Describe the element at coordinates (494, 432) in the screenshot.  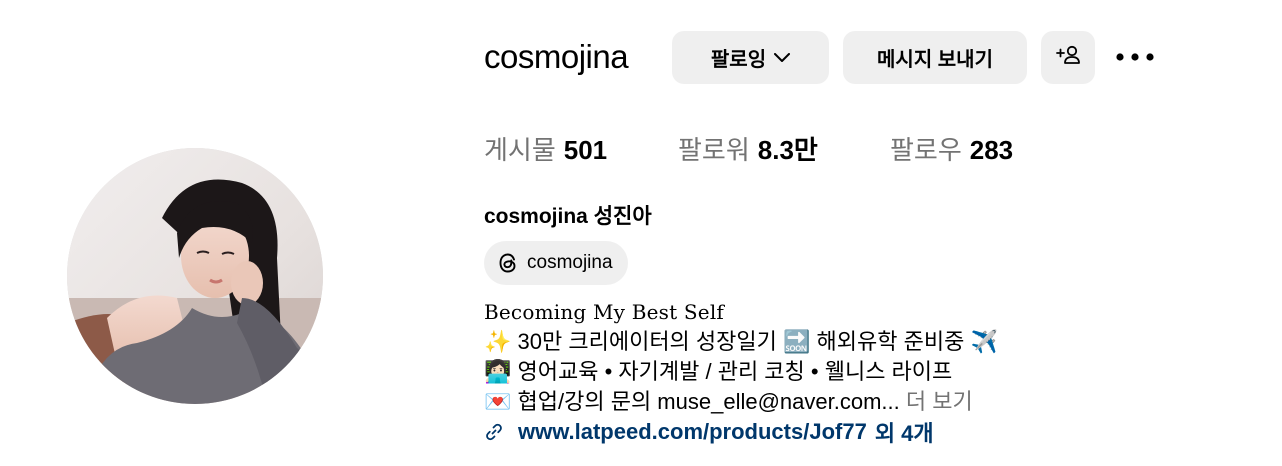
I see `link-icon` at that location.